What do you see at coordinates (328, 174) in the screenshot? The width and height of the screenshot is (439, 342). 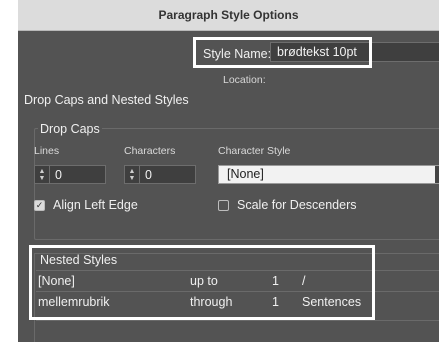 I see `character-style-select: [None] ⌄` at bounding box center [328, 174].